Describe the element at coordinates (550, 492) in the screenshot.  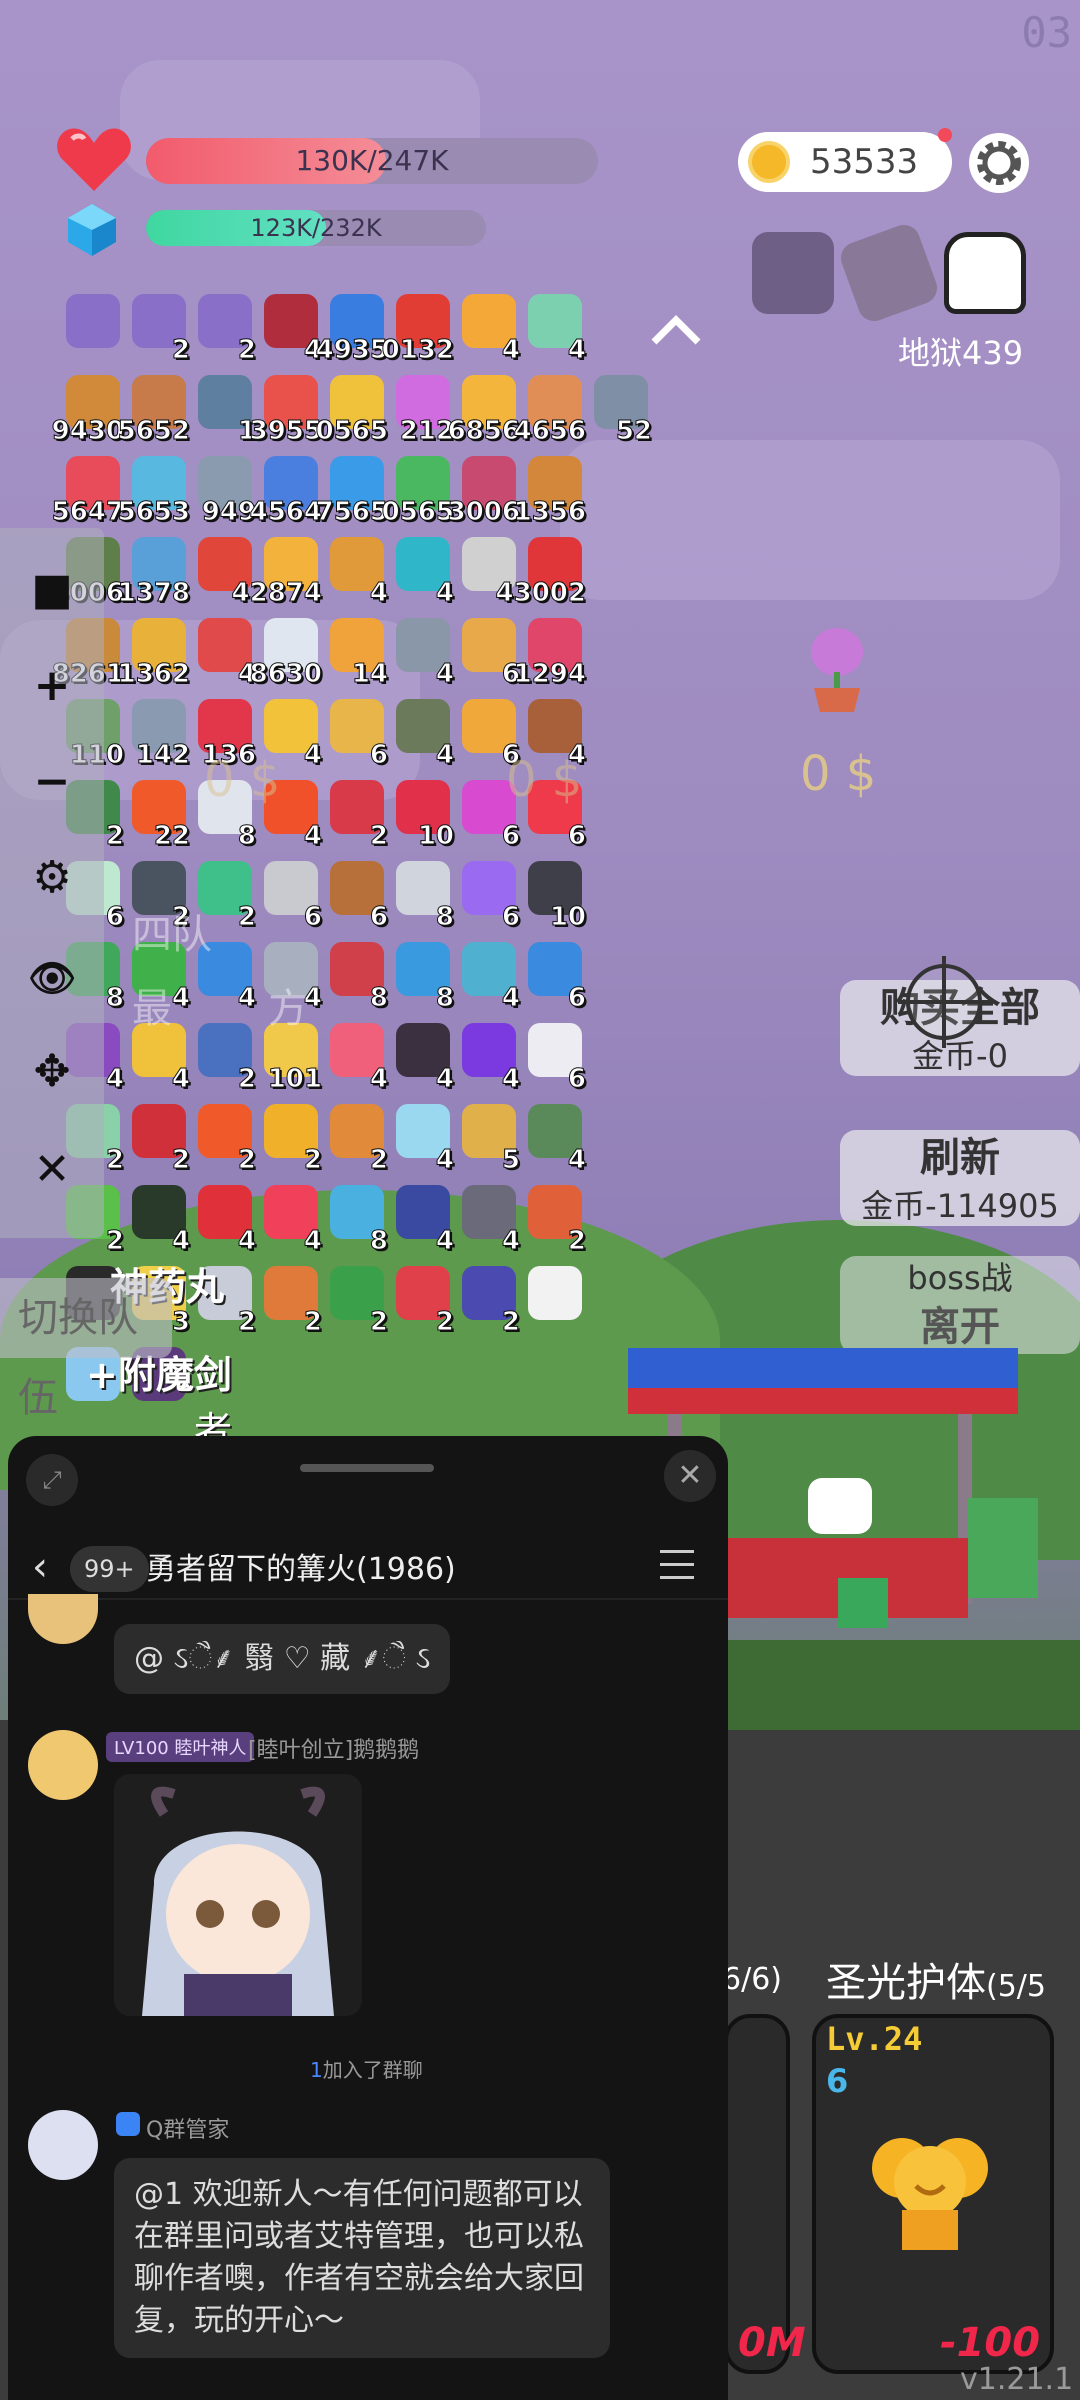
I see `inventory-slot: 1356` at that location.